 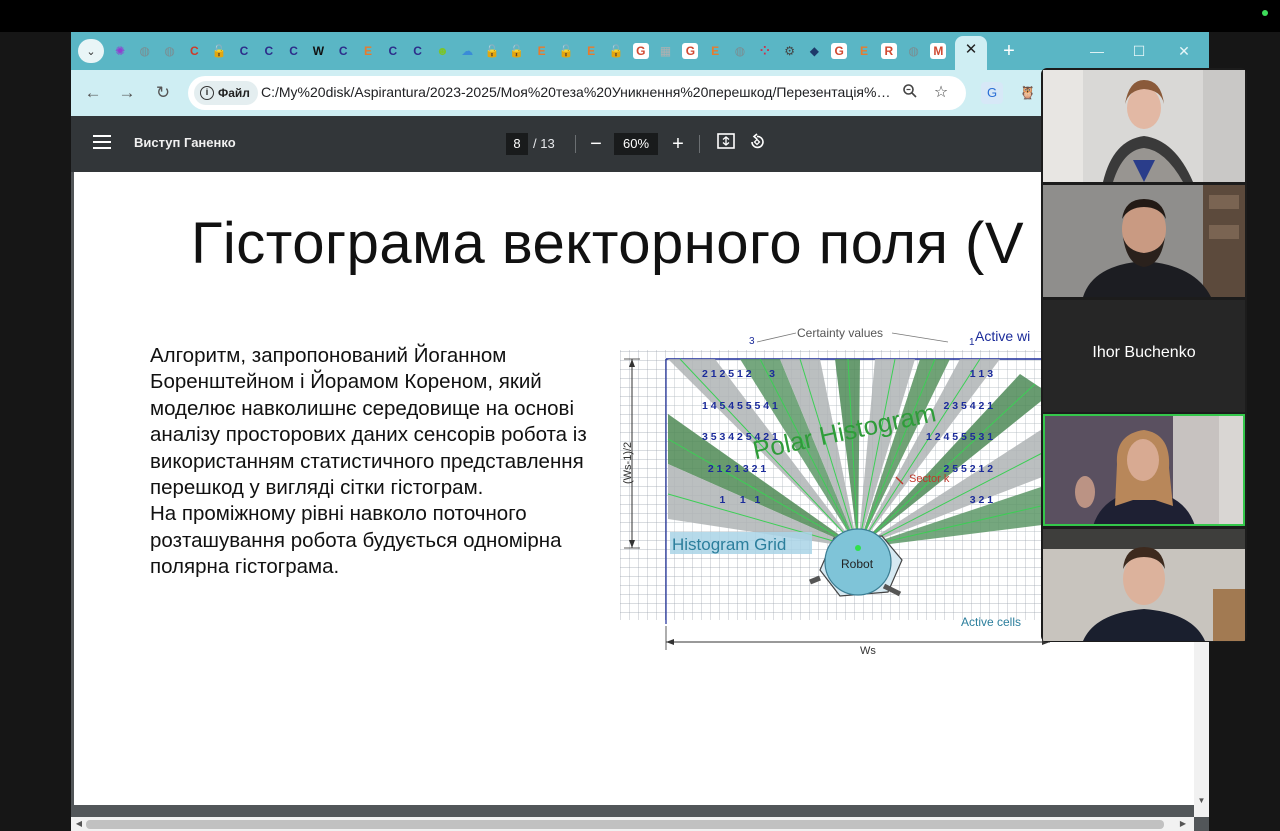 What do you see at coordinates (636, 144) in the screenshot?
I see `zoom-input: 60%` at bounding box center [636, 144].